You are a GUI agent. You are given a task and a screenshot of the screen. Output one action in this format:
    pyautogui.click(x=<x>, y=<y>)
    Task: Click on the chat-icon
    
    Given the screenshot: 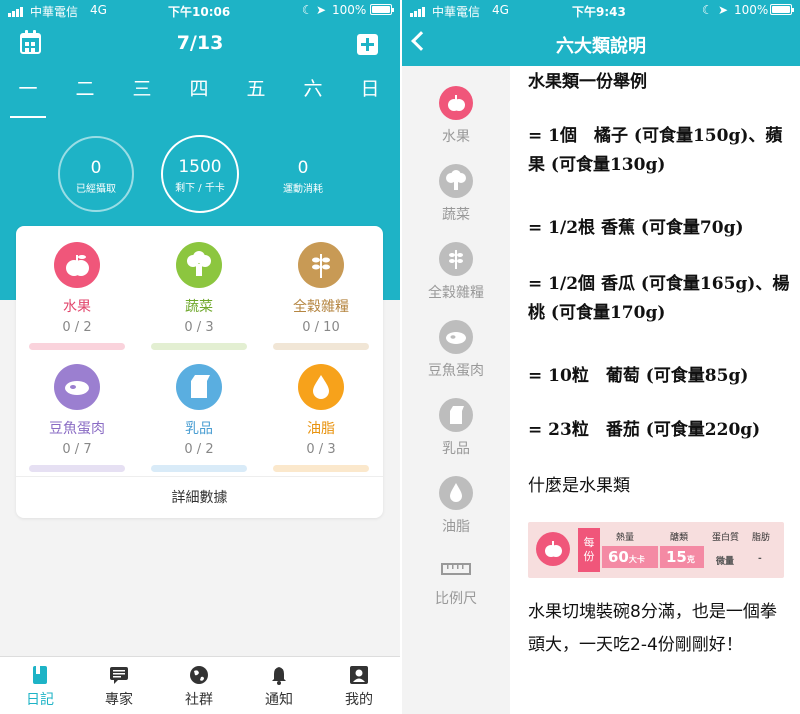 What is the action you would take?
    pyautogui.click(x=119, y=675)
    